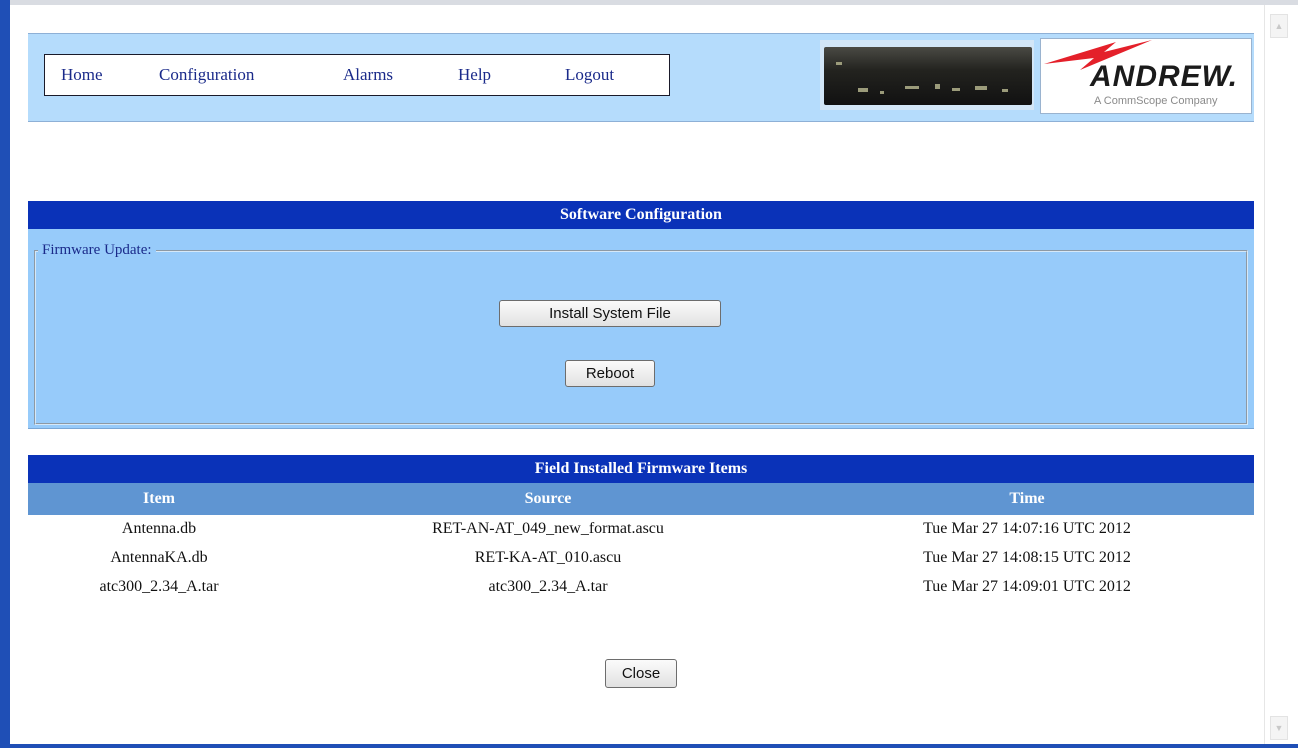  Describe the element at coordinates (641, 215) in the screenshot. I see `software-configuration-title: Software Configuration` at that location.